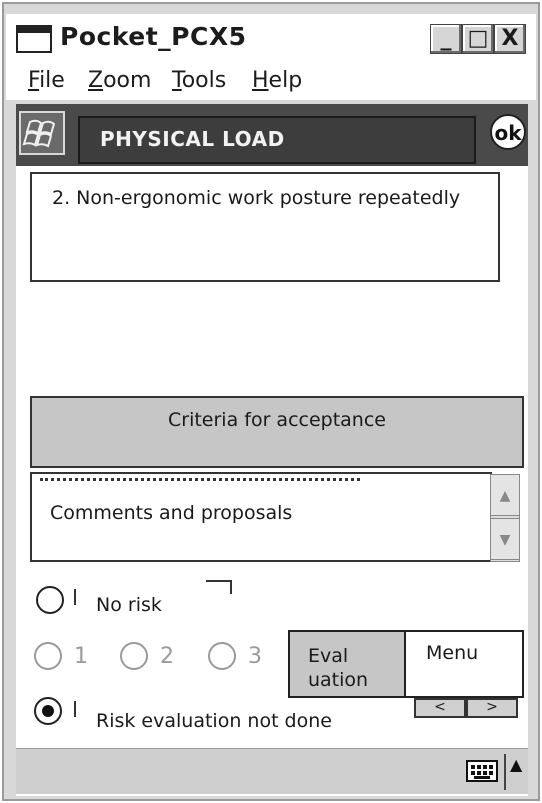 Image resolution: width=542 pixels, height=803 pixels. I want to click on question-text: 2. Non-ergonomic work posture repeatedly, so click(256, 198).